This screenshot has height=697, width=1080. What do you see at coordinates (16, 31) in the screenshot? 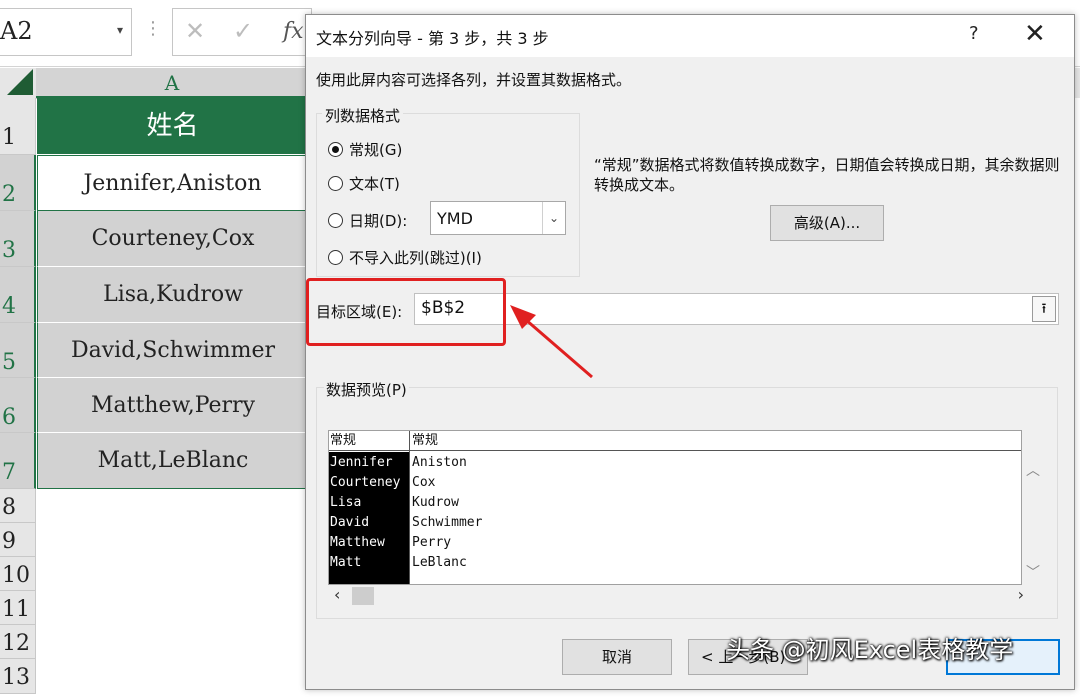
I see `name-box-value: A2` at bounding box center [16, 31].